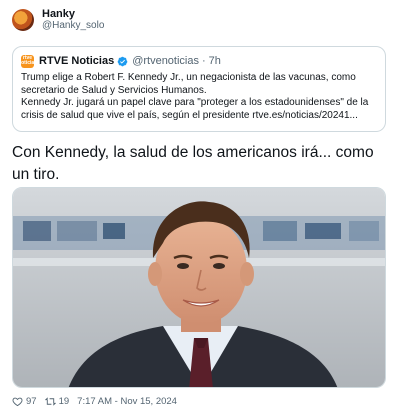 This screenshot has height=414, width=400. What do you see at coordinates (127, 401) in the screenshot?
I see `tweet-timestamp: 7:17 AM - Nov 15, 2024` at bounding box center [127, 401].